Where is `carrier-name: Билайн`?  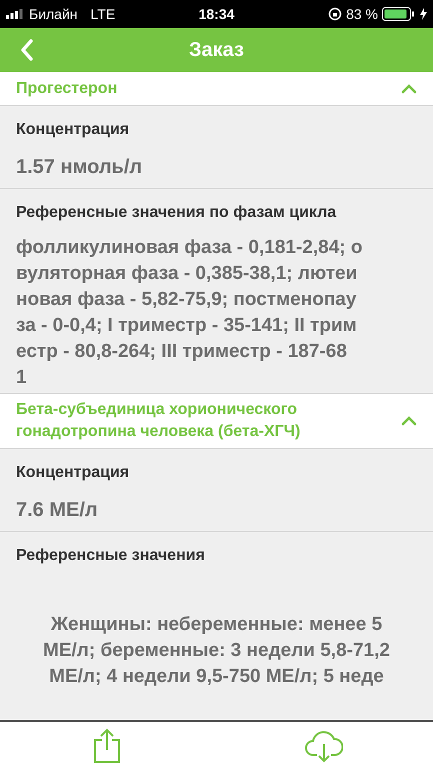
carrier-name: Билайн is located at coordinates (53, 14).